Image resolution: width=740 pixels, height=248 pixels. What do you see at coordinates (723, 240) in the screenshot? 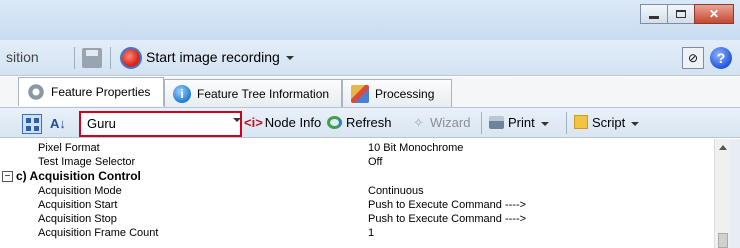
I see `scroll-thumb` at bounding box center [723, 240].